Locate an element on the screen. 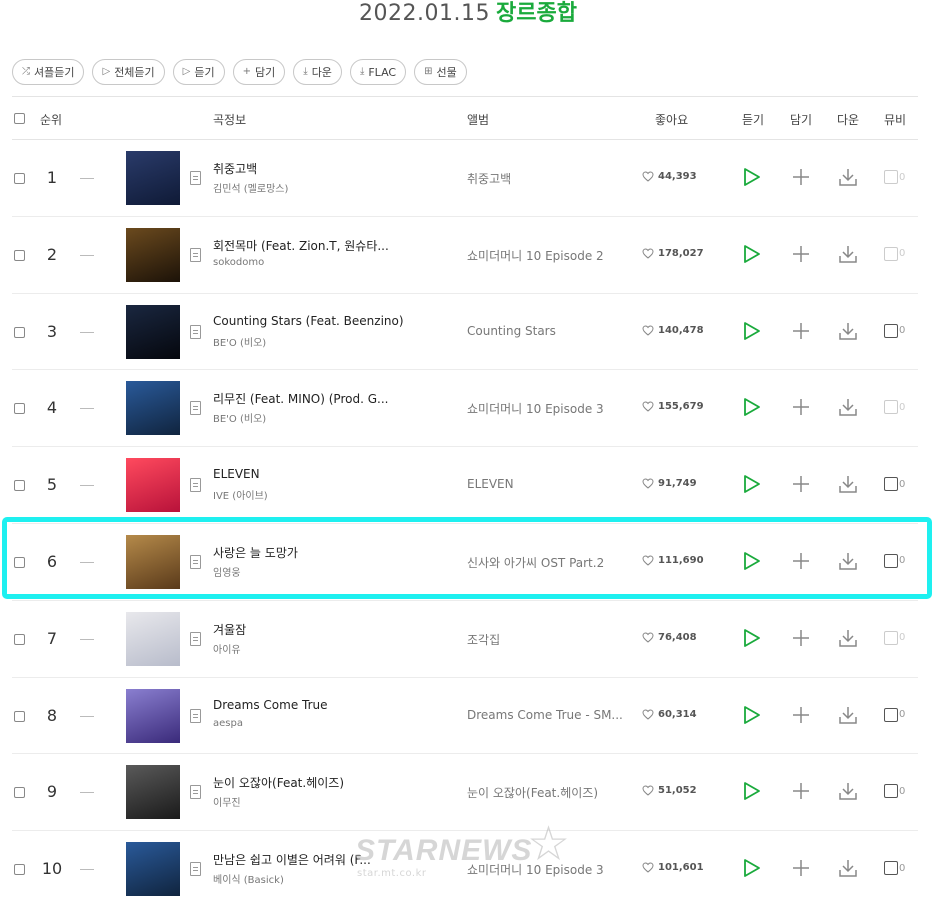  artist-name: aespa is located at coordinates (313, 723).